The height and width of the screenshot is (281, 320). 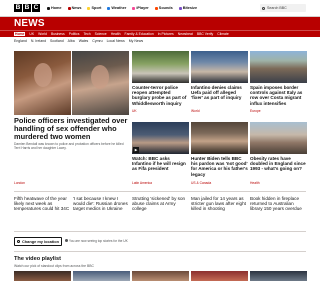 What do you see at coordinates (109, 8) in the screenshot?
I see `weather-icon` at bounding box center [109, 8].